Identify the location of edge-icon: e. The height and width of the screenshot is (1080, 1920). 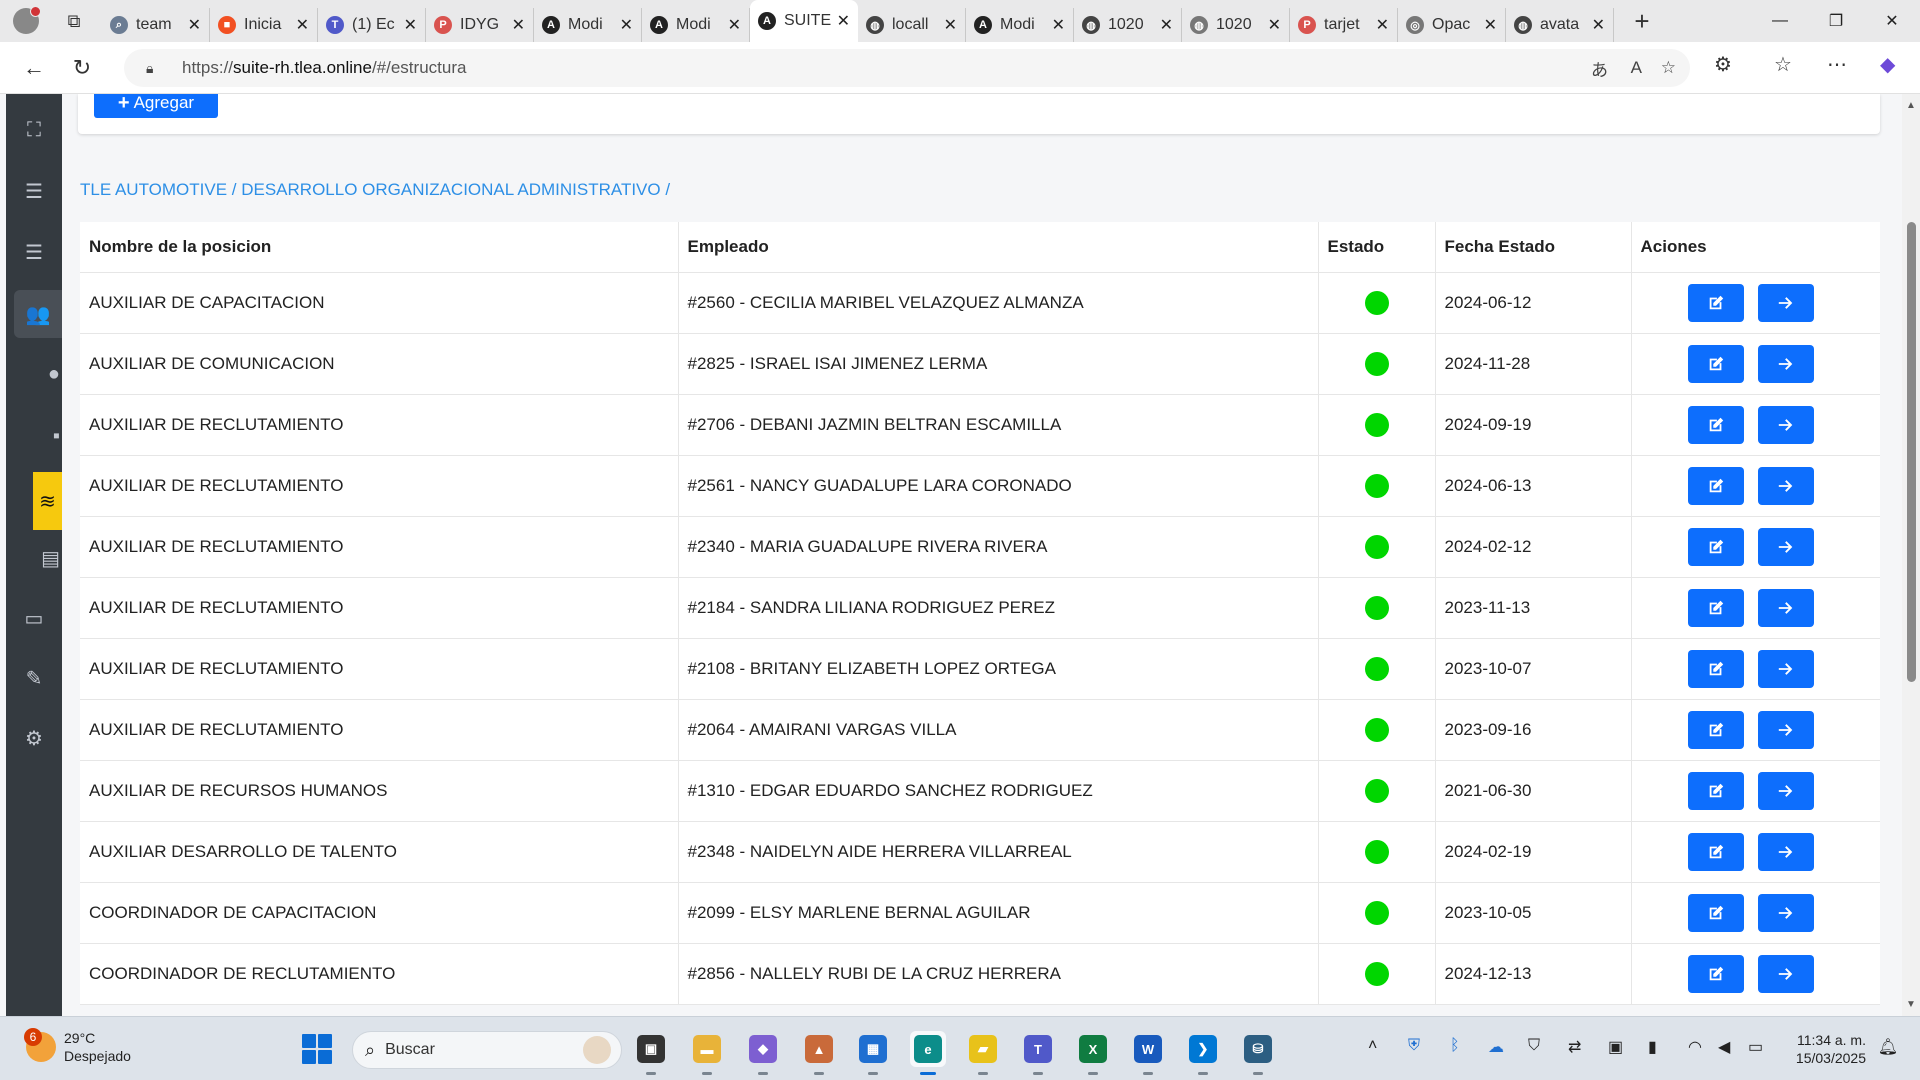
(928, 1053).